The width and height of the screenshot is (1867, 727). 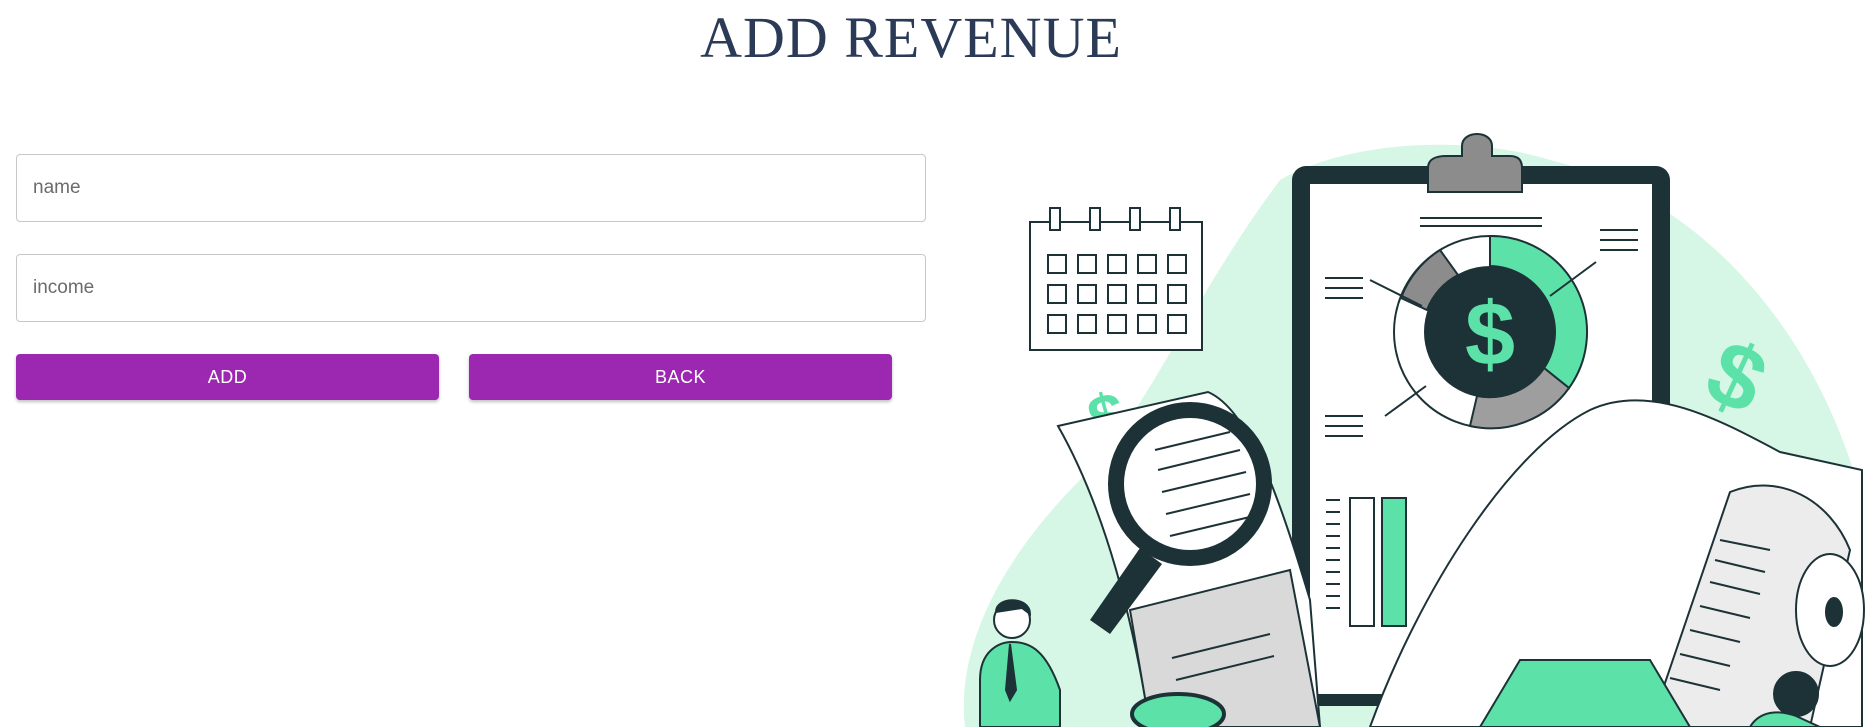 What do you see at coordinates (471, 288) in the screenshot?
I see `income-input` at bounding box center [471, 288].